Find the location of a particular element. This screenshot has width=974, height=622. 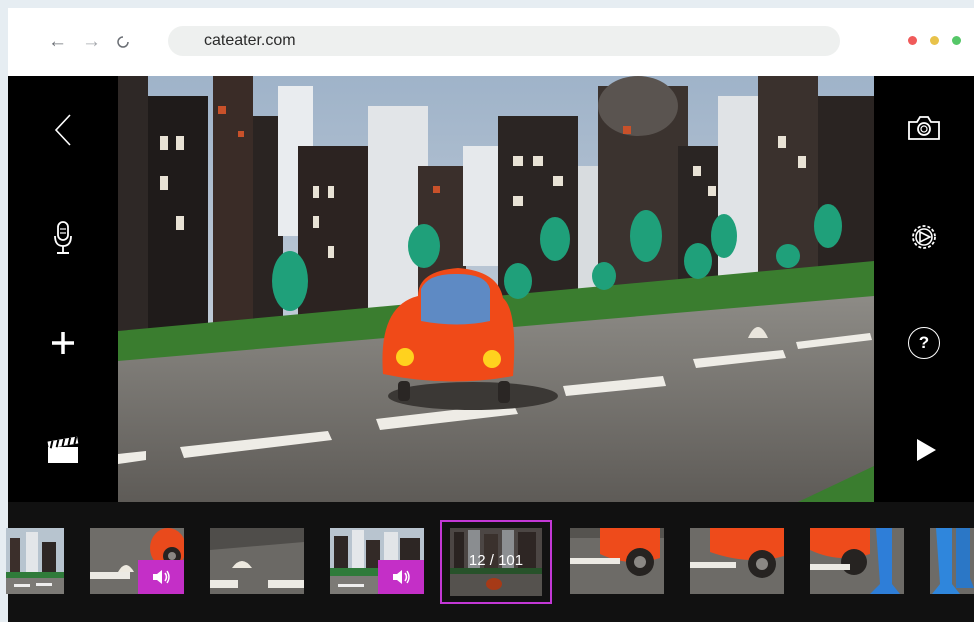

url-text: cateater.com is located at coordinates (250, 40).